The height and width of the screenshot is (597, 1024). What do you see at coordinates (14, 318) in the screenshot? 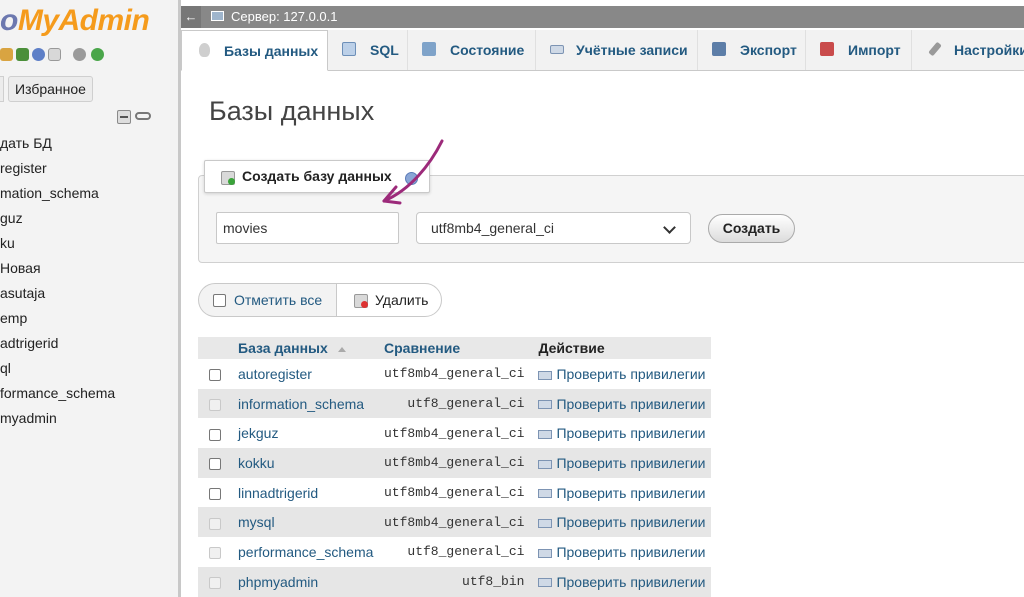
I see `tree-item-label: emp` at bounding box center [14, 318].